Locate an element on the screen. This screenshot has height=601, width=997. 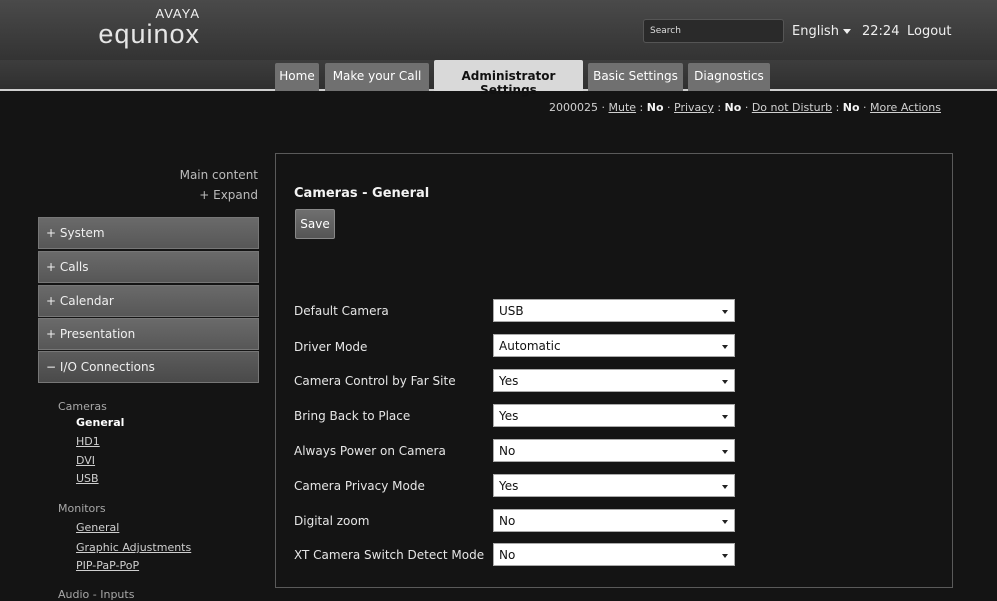
logout-link: Logout is located at coordinates (929, 31).